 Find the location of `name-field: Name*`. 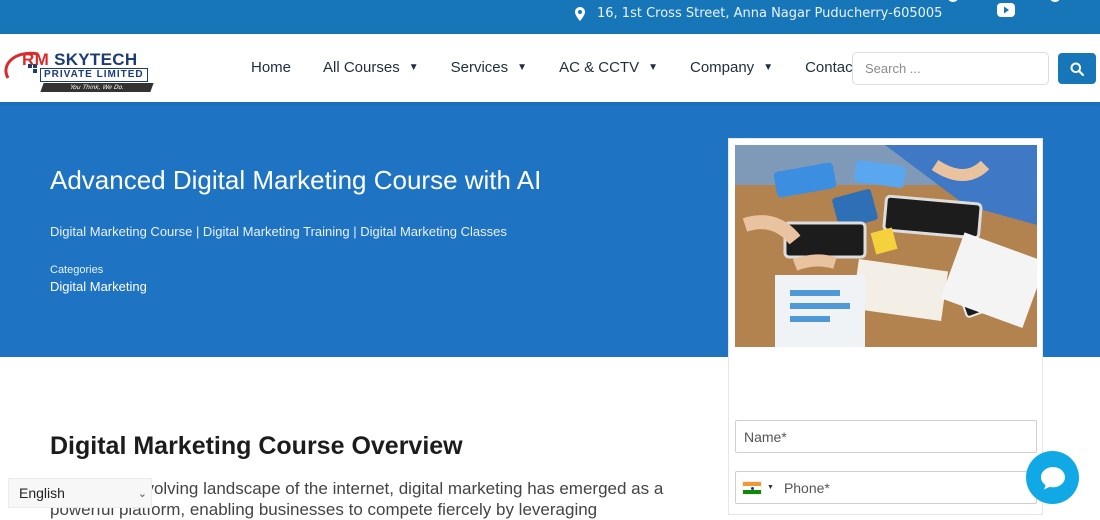

name-field: Name* is located at coordinates (886, 436).